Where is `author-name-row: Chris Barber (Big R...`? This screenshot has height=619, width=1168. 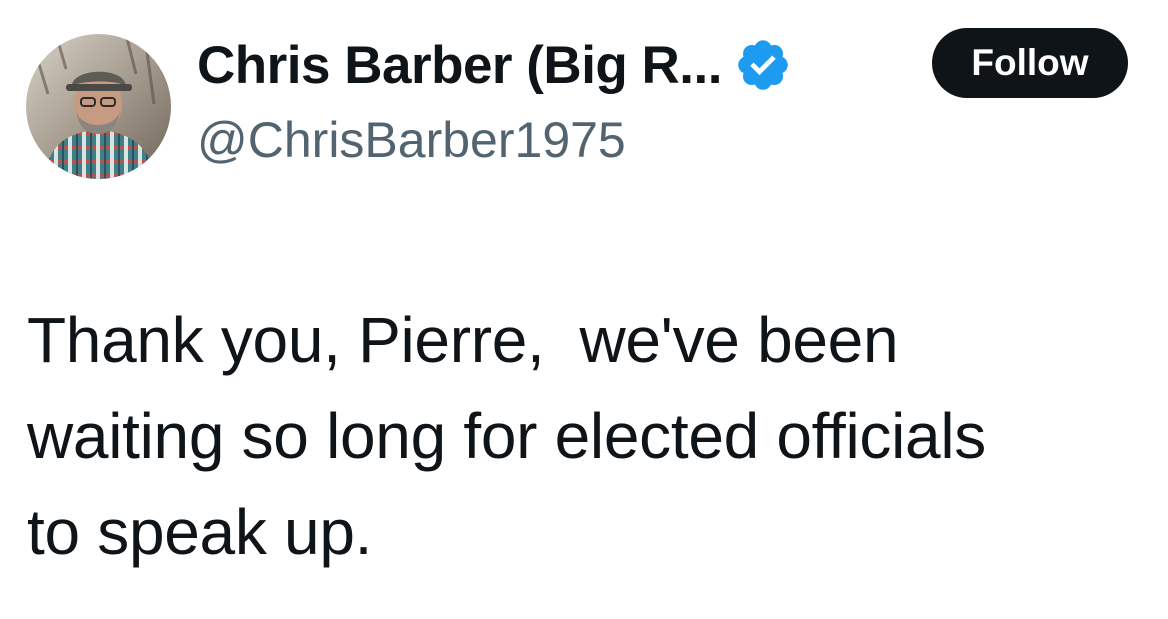 author-name-row: Chris Barber (Big R... is located at coordinates (494, 65).